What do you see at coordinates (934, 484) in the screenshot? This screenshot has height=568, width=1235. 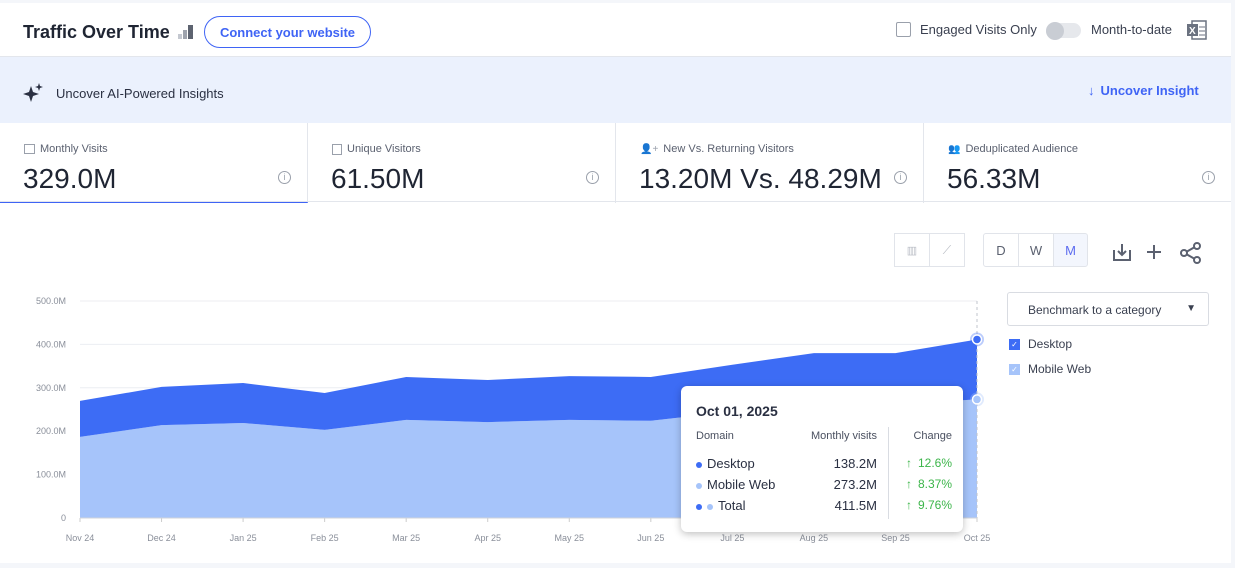 I see `change-value: 8.37%` at bounding box center [934, 484].